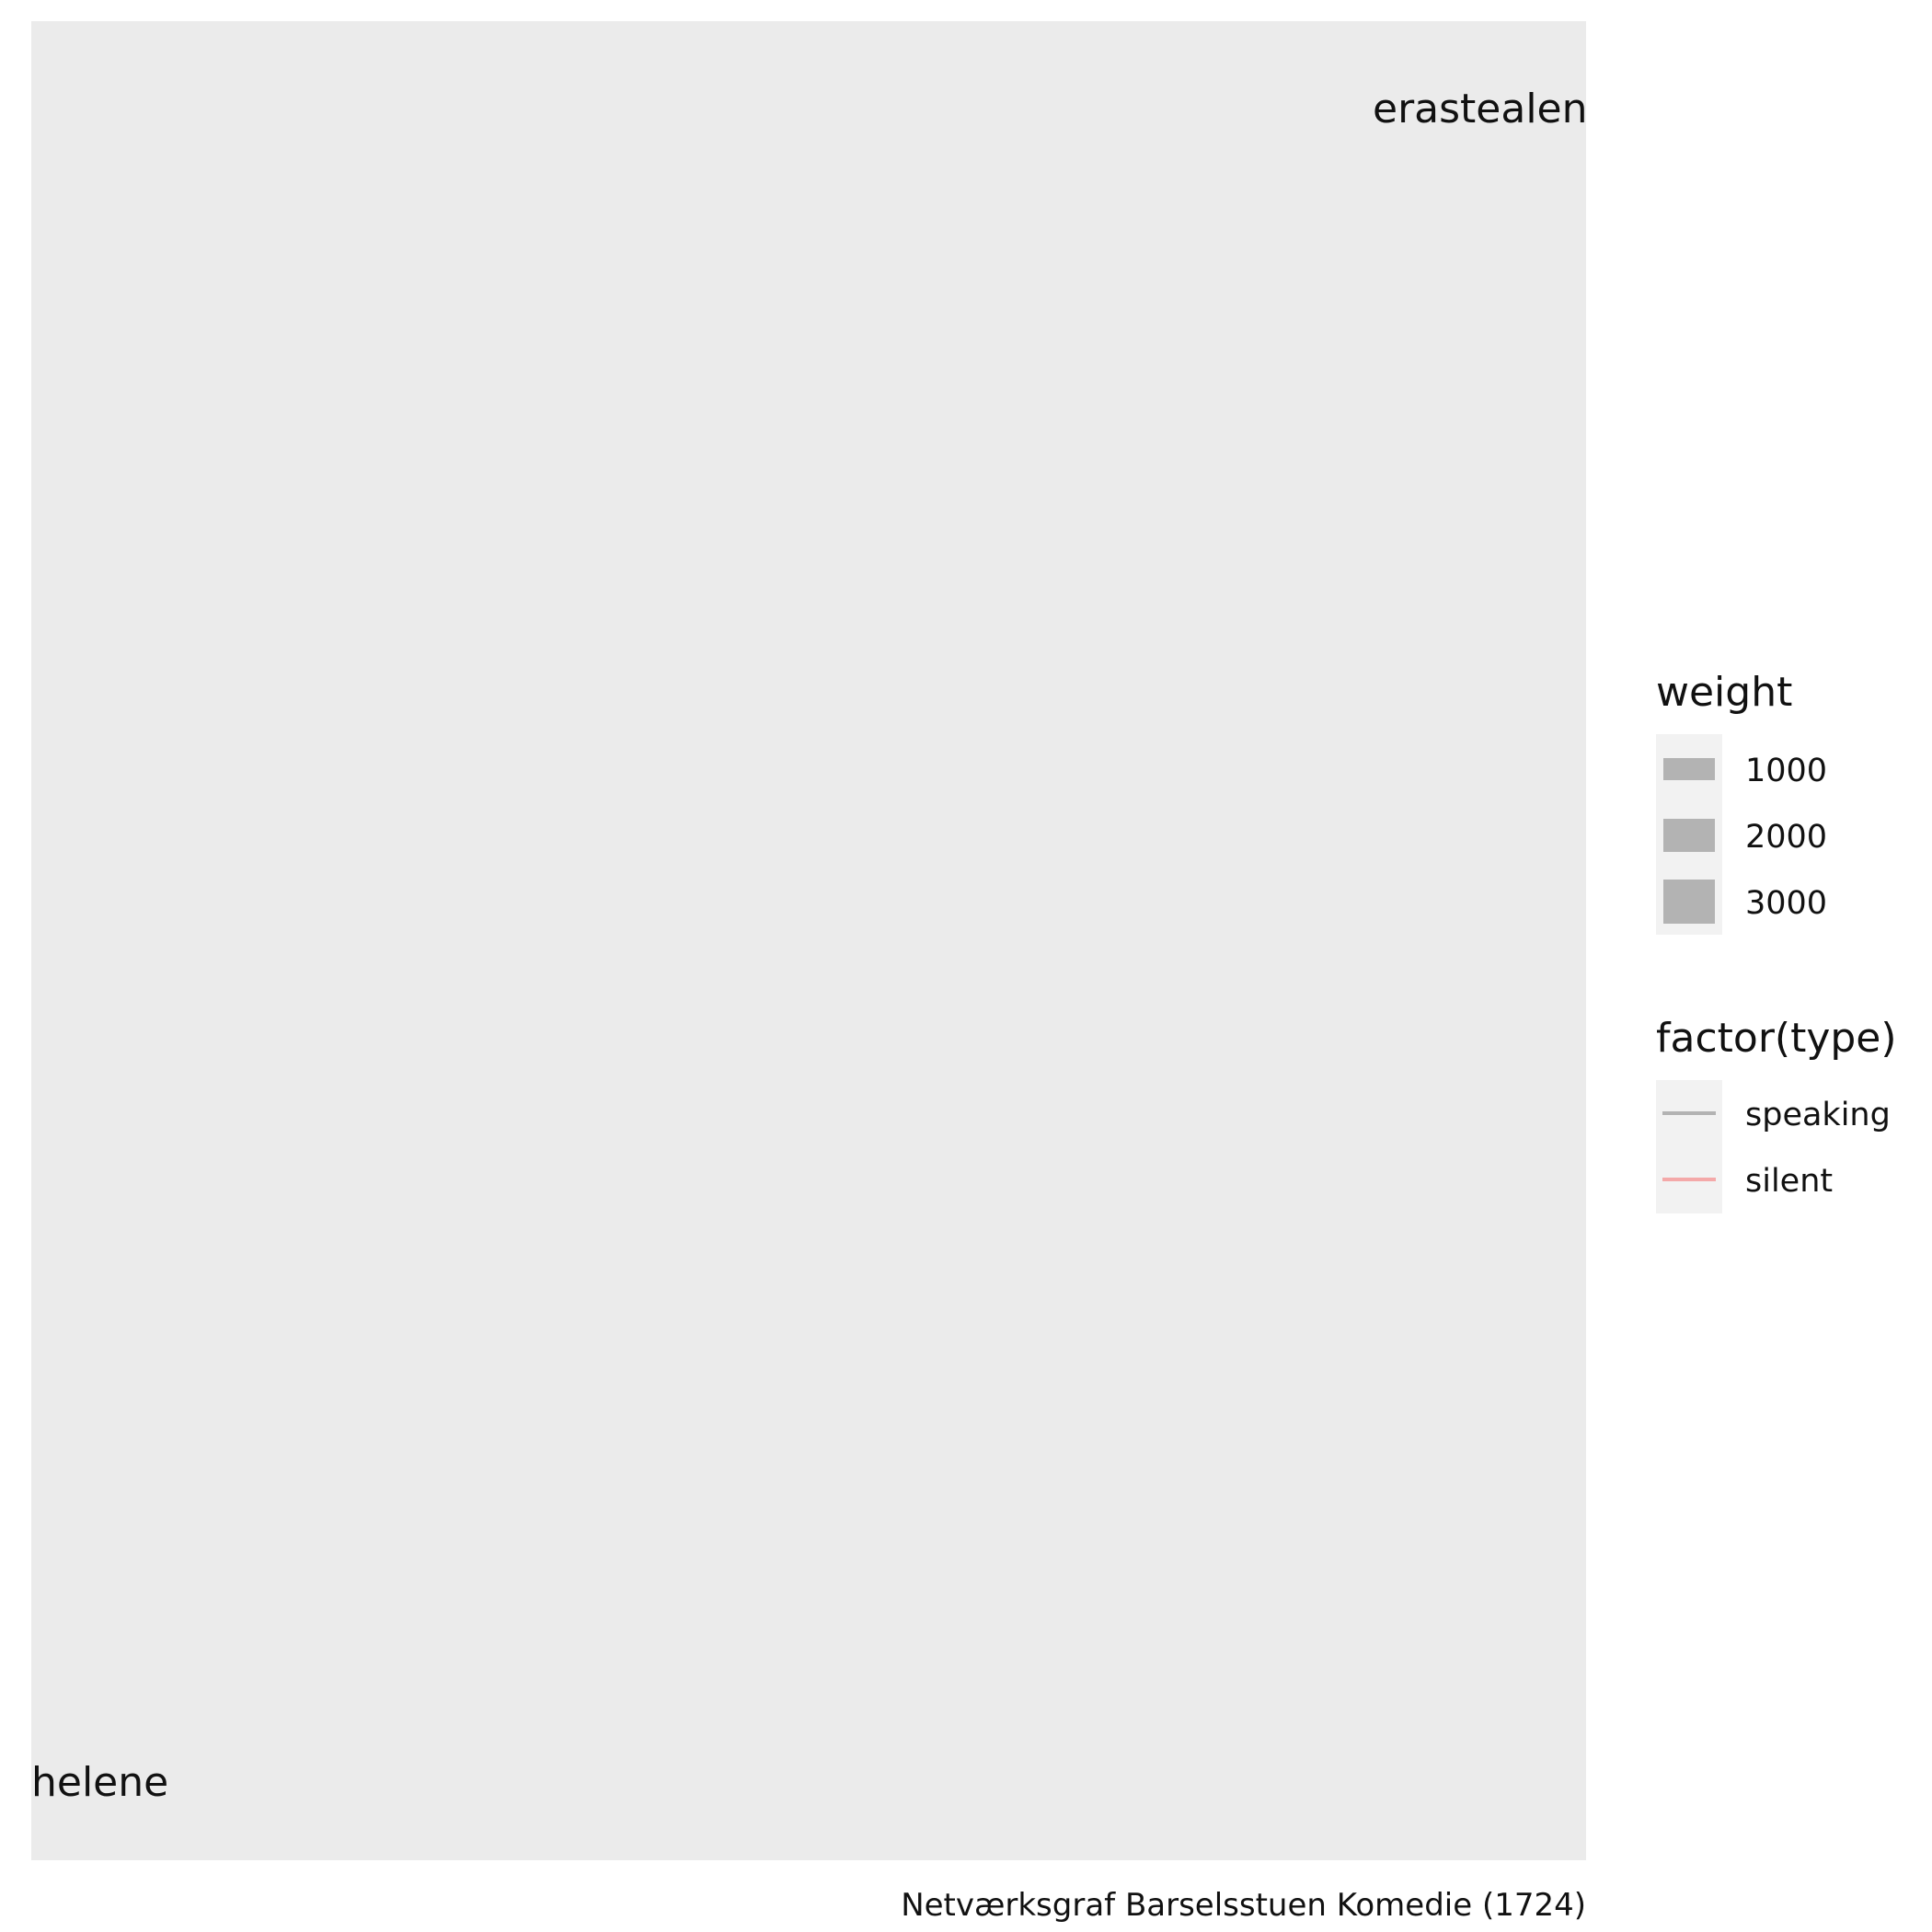 The height and width of the screenshot is (1932, 1932). What do you see at coordinates (1776, 1038) in the screenshot?
I see `legend-title-type: factor(type)` at bounding box center [1776, 1038].